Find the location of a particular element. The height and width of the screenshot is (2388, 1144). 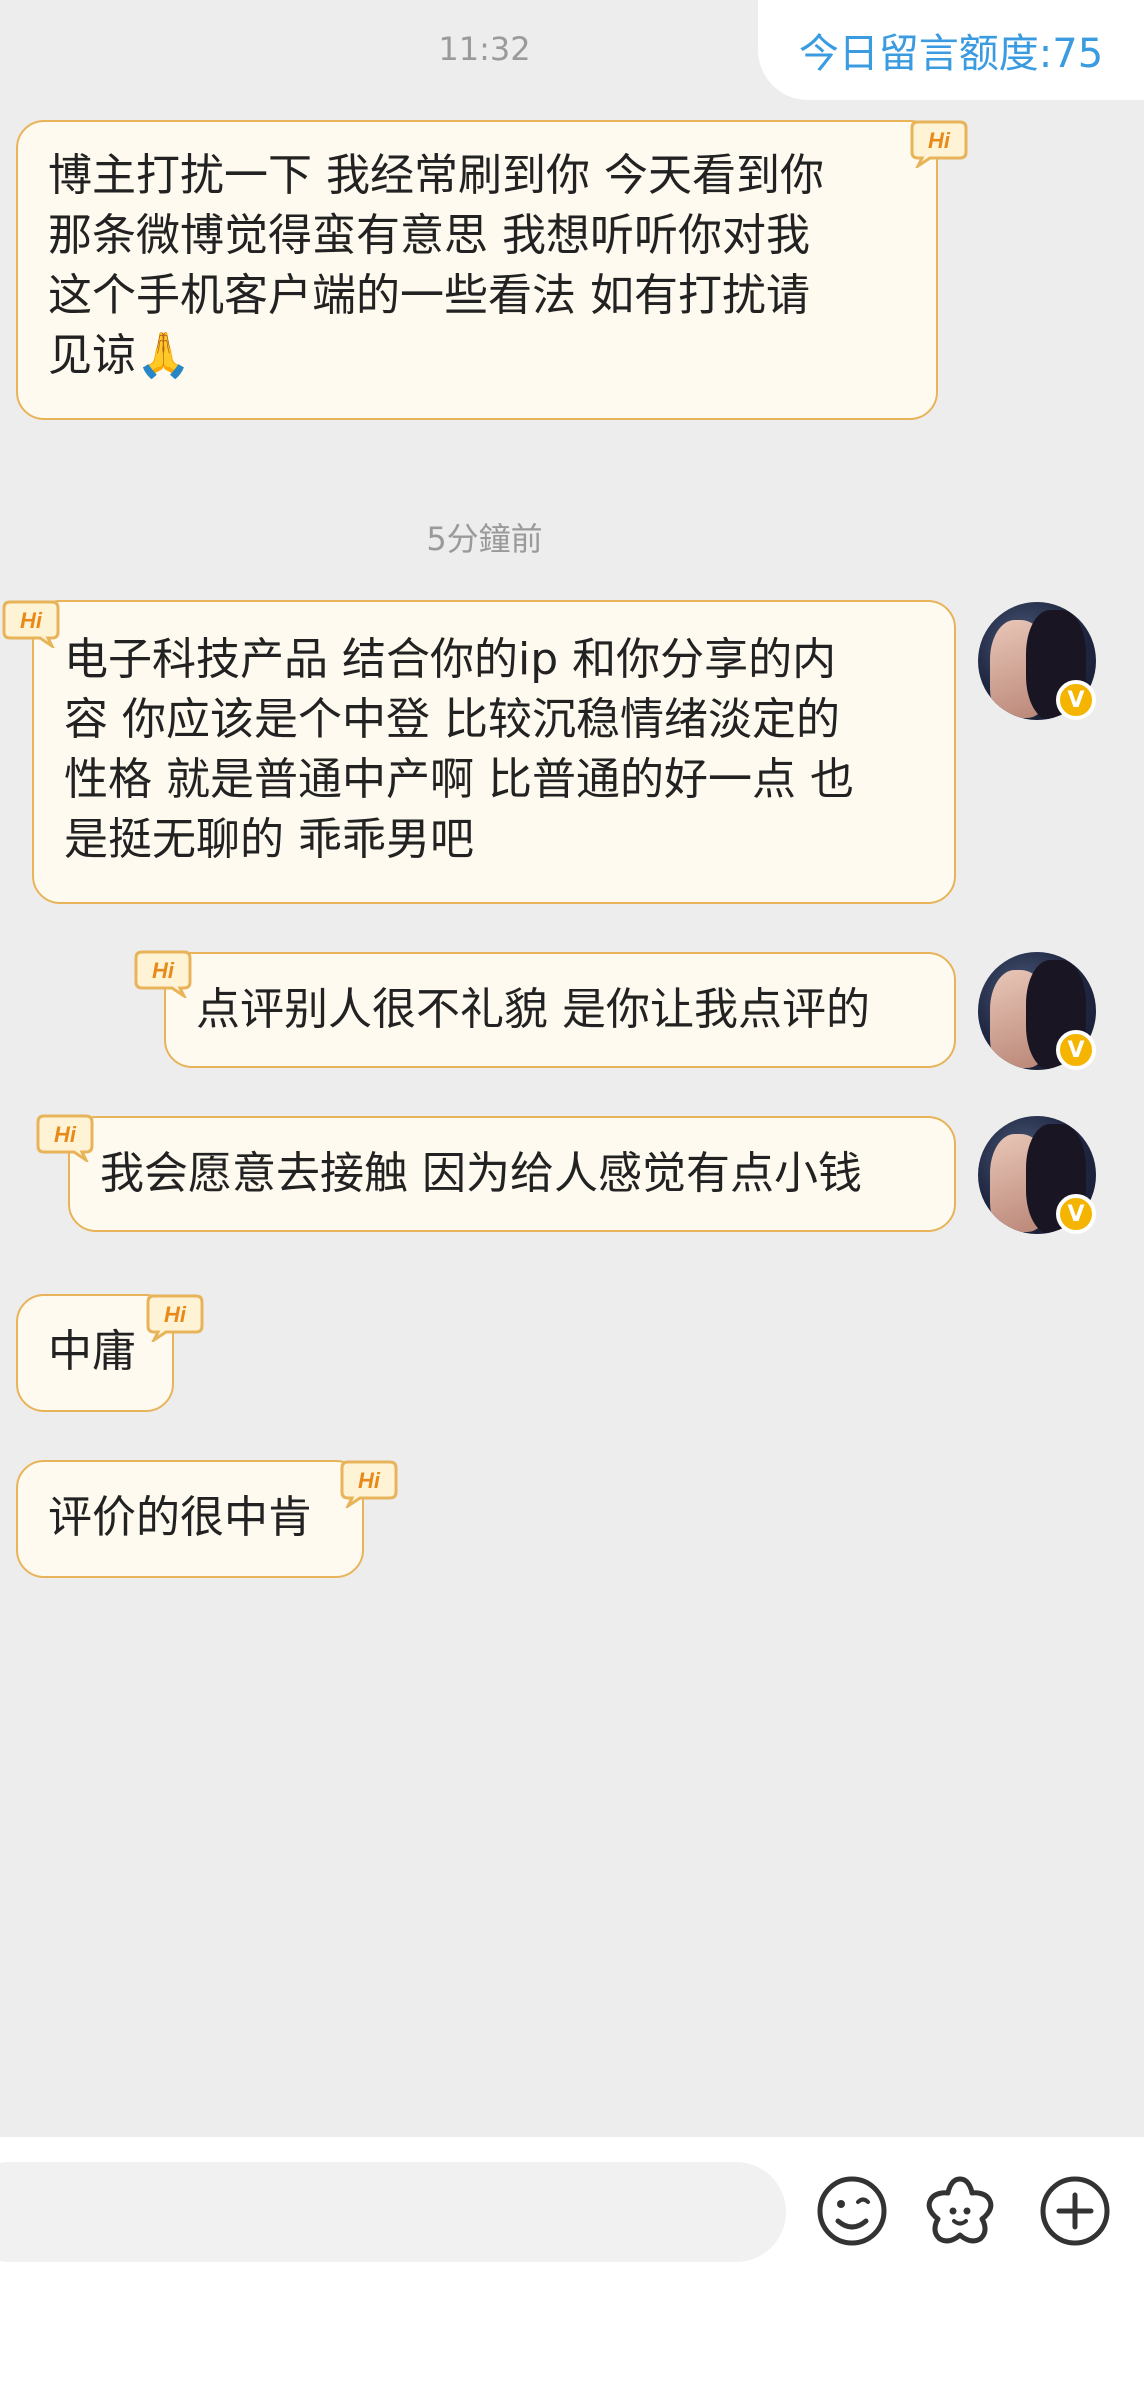

sticker-flower-icon is located at coordinates (960, 2211).